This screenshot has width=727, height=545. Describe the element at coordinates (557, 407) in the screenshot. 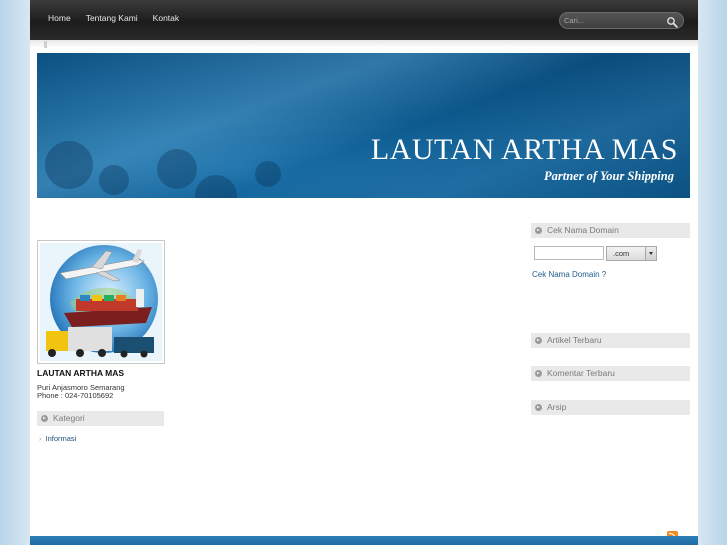

I see `archive-label: Arsip` at that location.